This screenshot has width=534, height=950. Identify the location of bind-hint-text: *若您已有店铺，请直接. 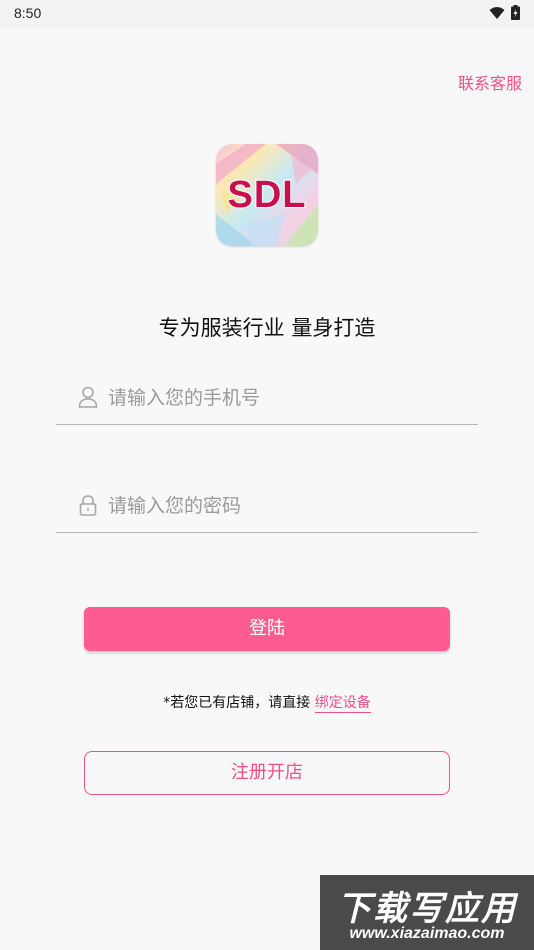
(239, 703).